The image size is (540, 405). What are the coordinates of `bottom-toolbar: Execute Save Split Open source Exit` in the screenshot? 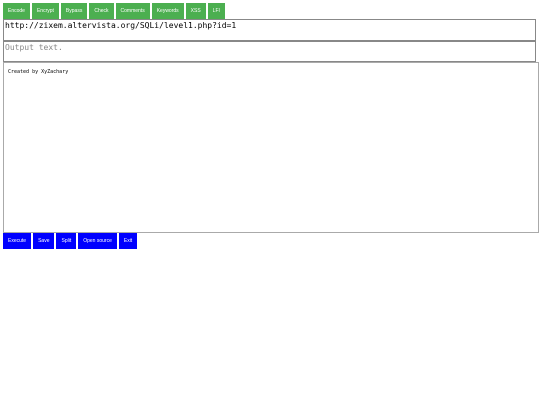 It's located at (70, 241).